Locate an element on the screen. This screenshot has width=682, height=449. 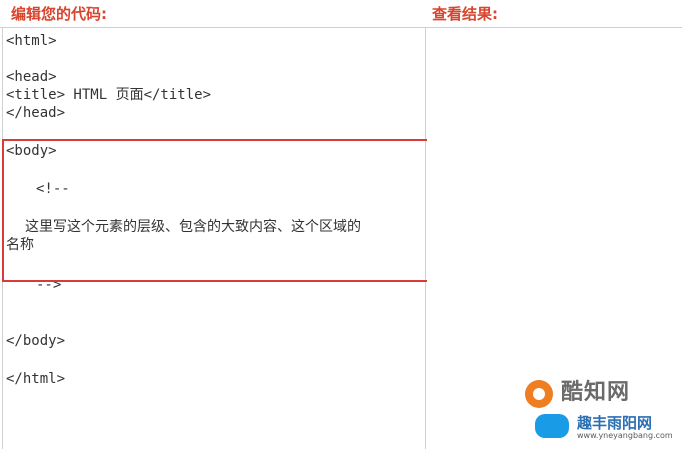
code-line-comment-text-2: 名称 is located at coordinates (20, 245).